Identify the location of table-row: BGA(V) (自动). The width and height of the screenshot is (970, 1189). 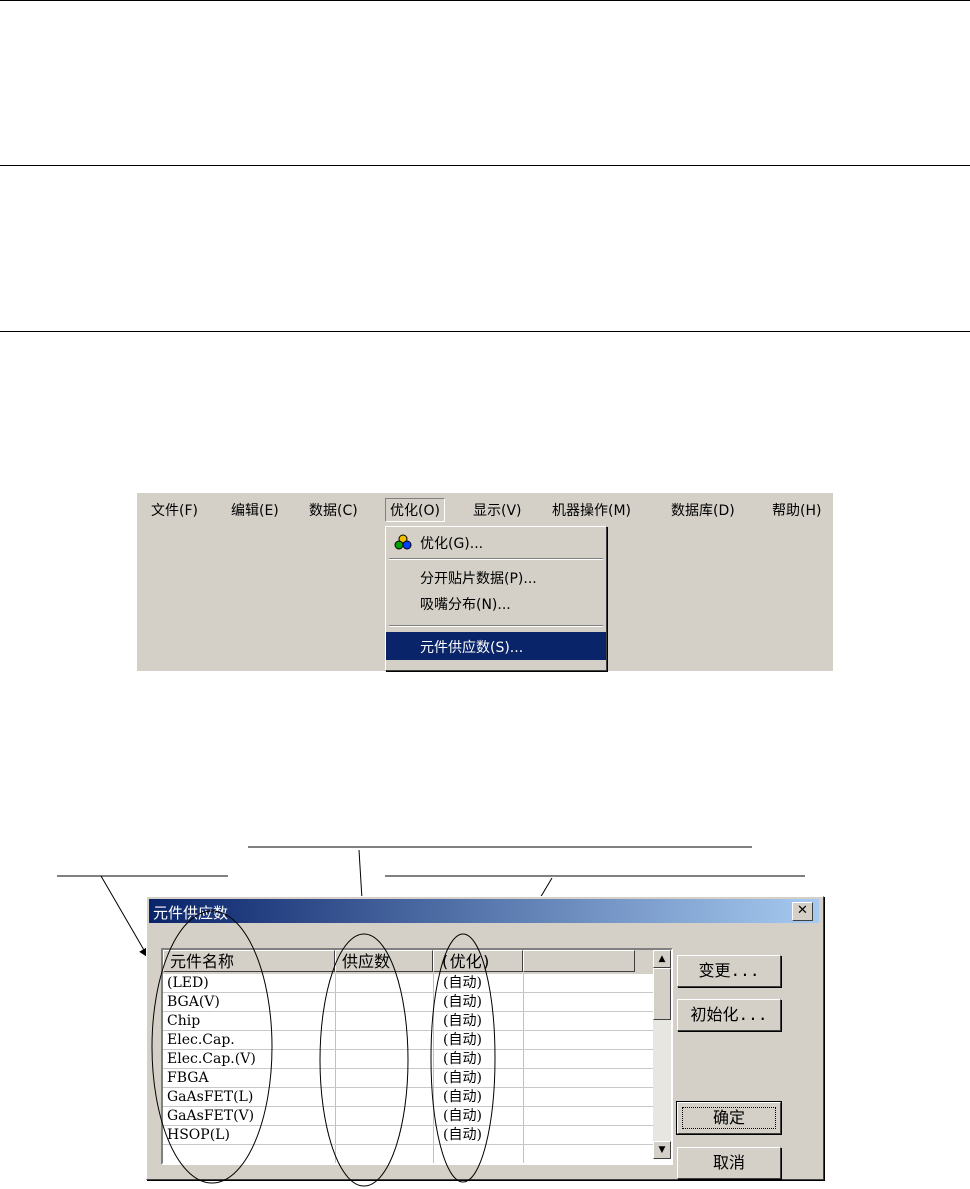
(408, 1002).